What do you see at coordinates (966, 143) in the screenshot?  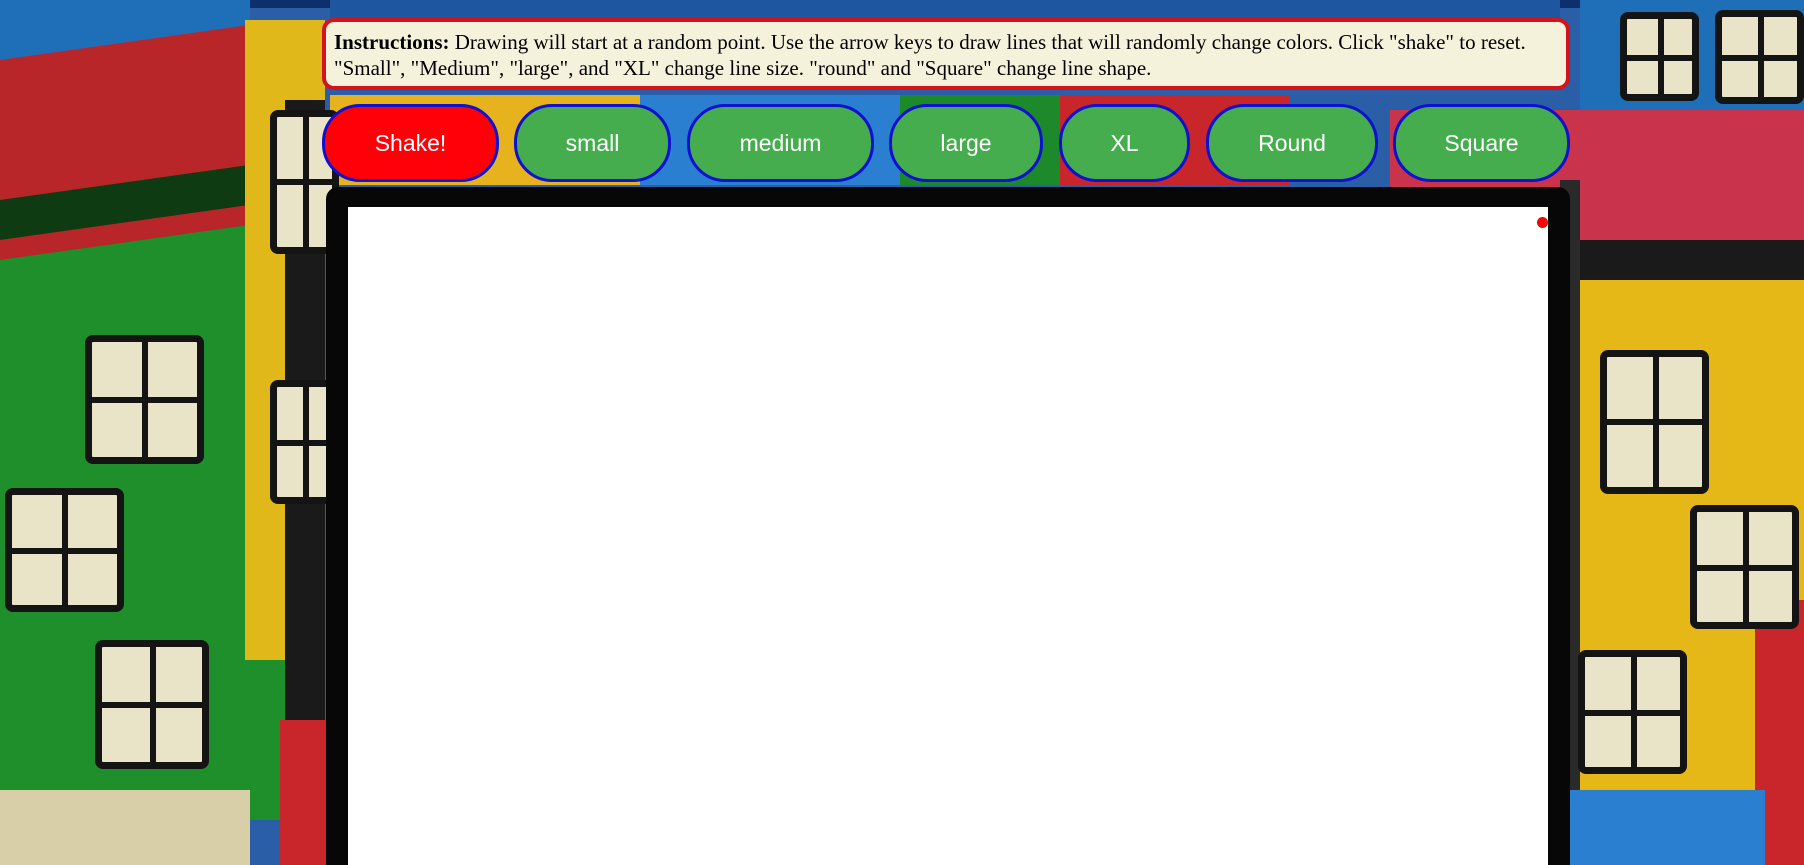 I see `large-button: large` at bounding box center [966, 143].